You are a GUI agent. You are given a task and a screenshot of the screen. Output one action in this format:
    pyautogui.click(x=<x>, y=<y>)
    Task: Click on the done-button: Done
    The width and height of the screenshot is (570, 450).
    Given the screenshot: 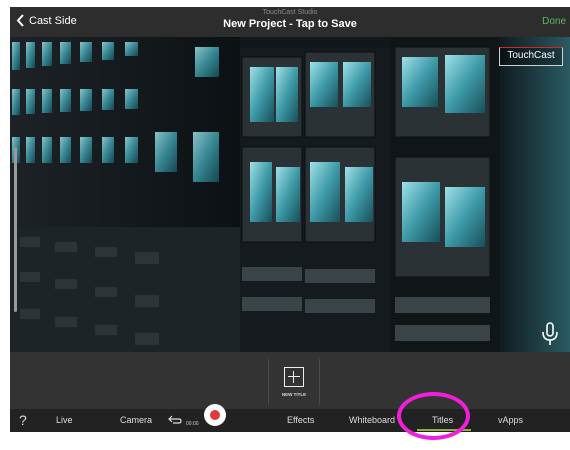 What is the action you would take?
    pyautogui.click(x=554, y=21)
    